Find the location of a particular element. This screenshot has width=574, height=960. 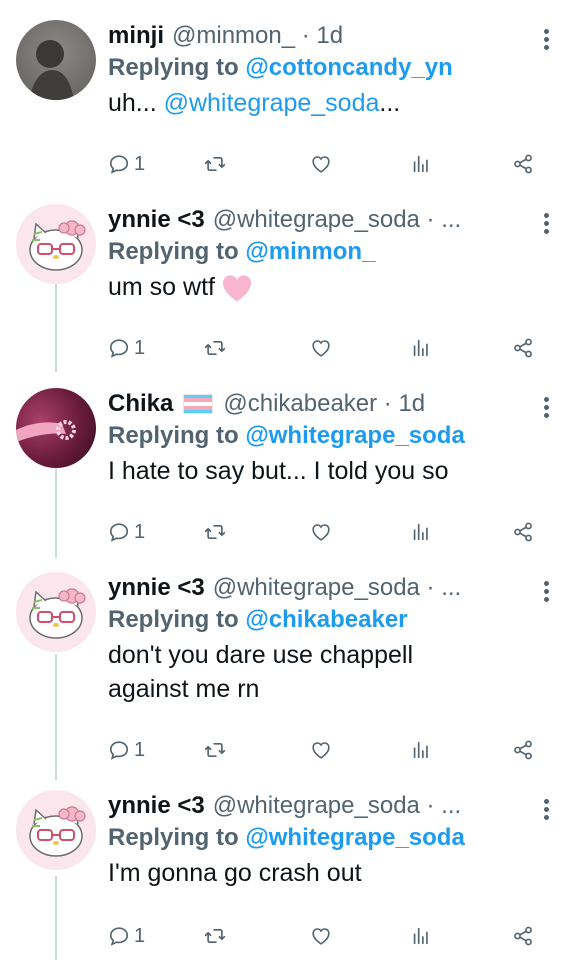

replying-to: Replying to @minmon_ is located at coordinates (327, 252).